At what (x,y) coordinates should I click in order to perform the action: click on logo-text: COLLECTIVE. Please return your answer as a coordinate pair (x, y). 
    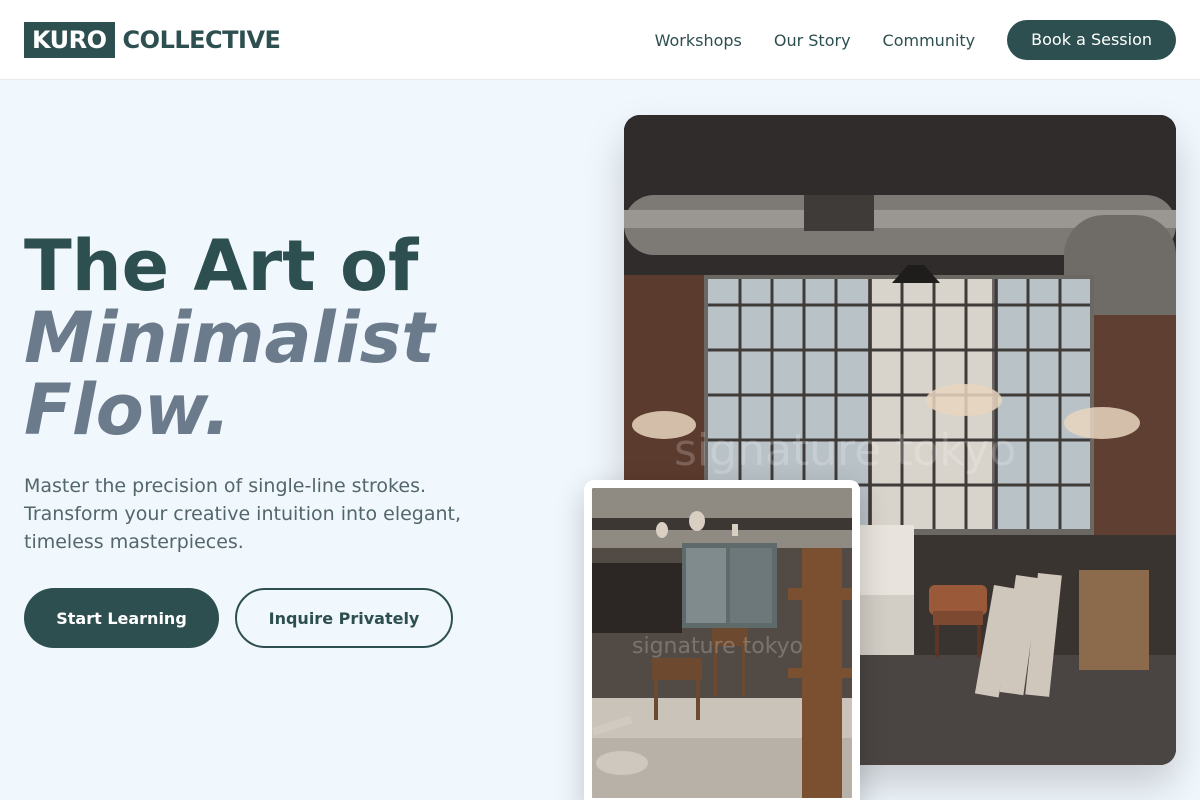
    Looking at the image, I should click on (201, 40).